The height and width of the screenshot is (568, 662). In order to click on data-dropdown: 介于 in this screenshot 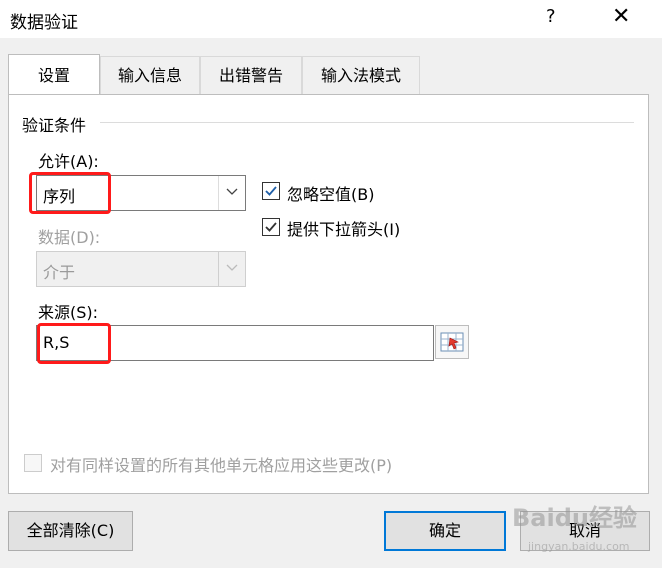, I will do `click(141, 269)`.